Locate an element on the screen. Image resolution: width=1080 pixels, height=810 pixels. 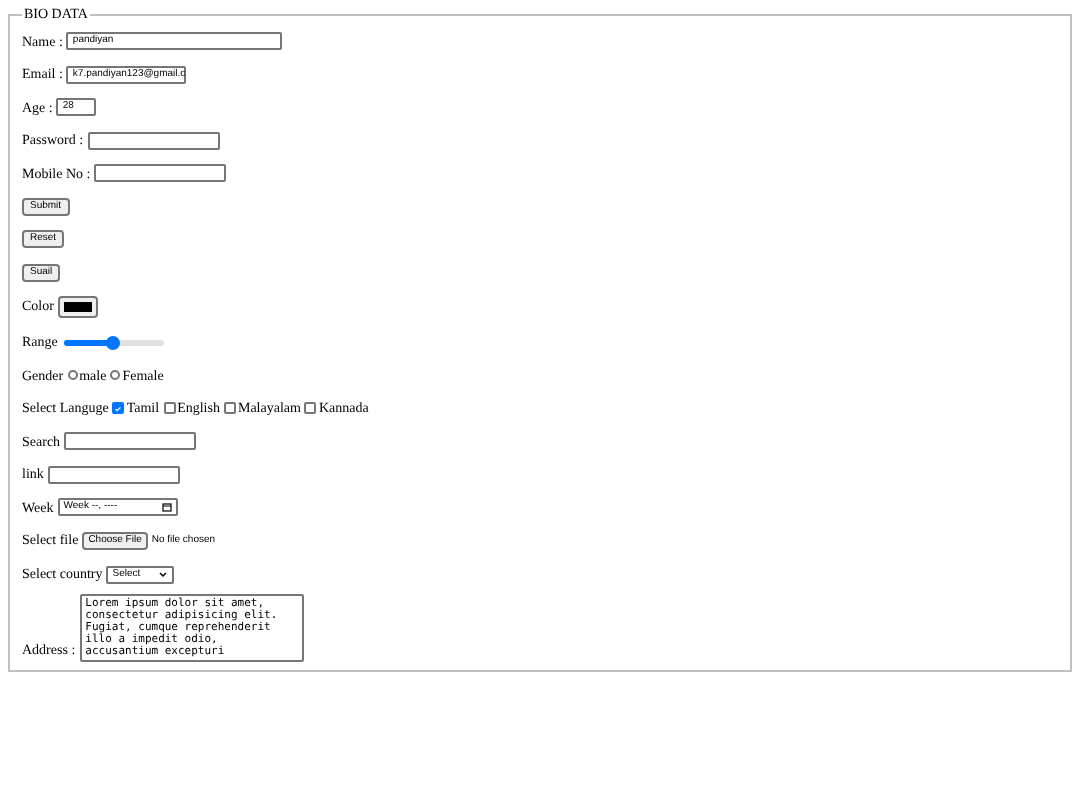
range-slider is located at coordinates (113, 342).